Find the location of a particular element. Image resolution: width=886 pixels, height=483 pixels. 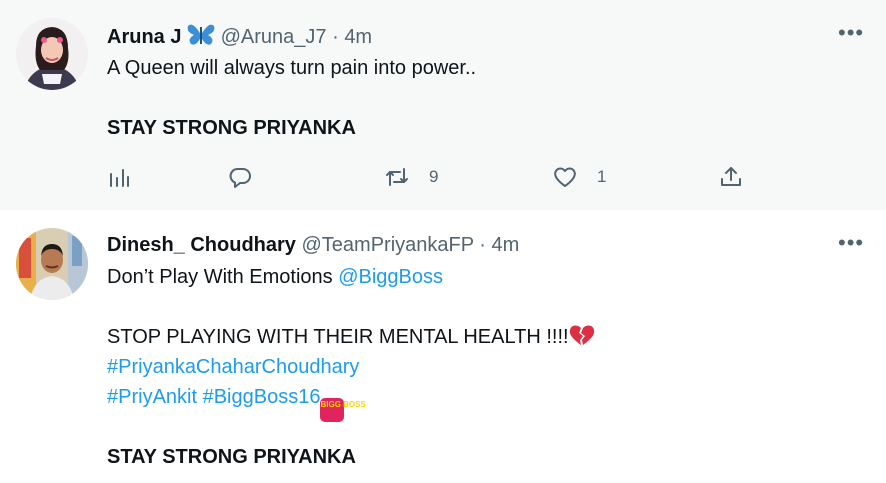

reply-icon is located at coordinates (240, 177).